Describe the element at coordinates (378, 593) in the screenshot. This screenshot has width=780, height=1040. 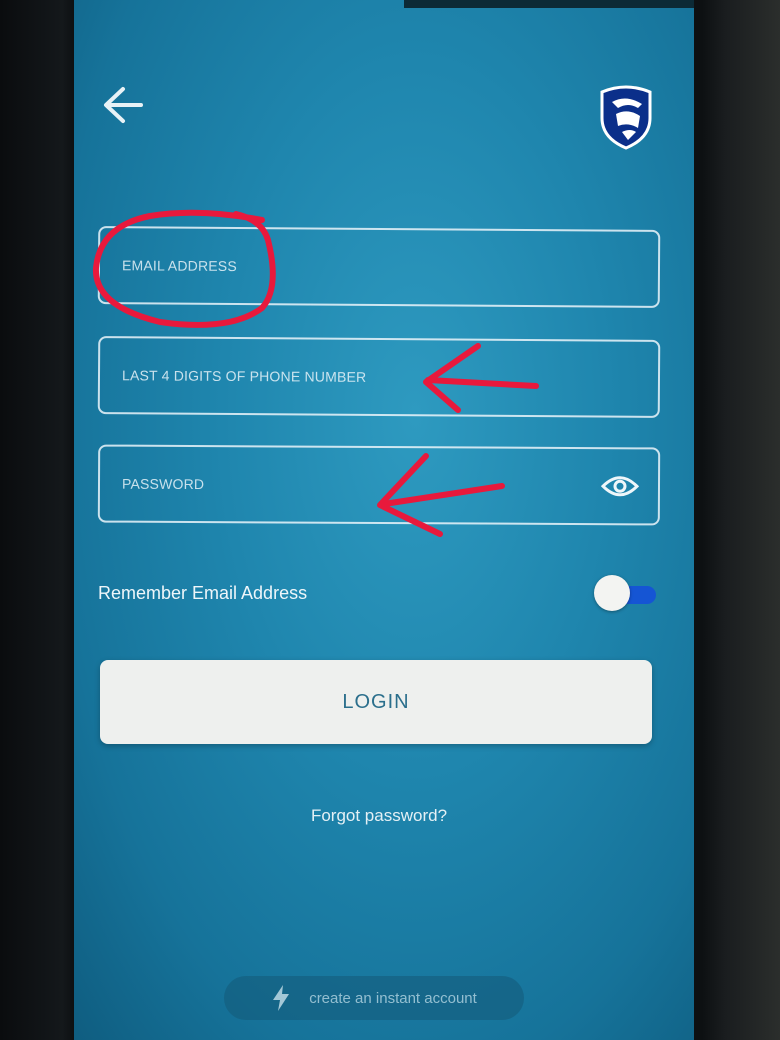
I see `remember-email-row: Remember Email Address` at that location.